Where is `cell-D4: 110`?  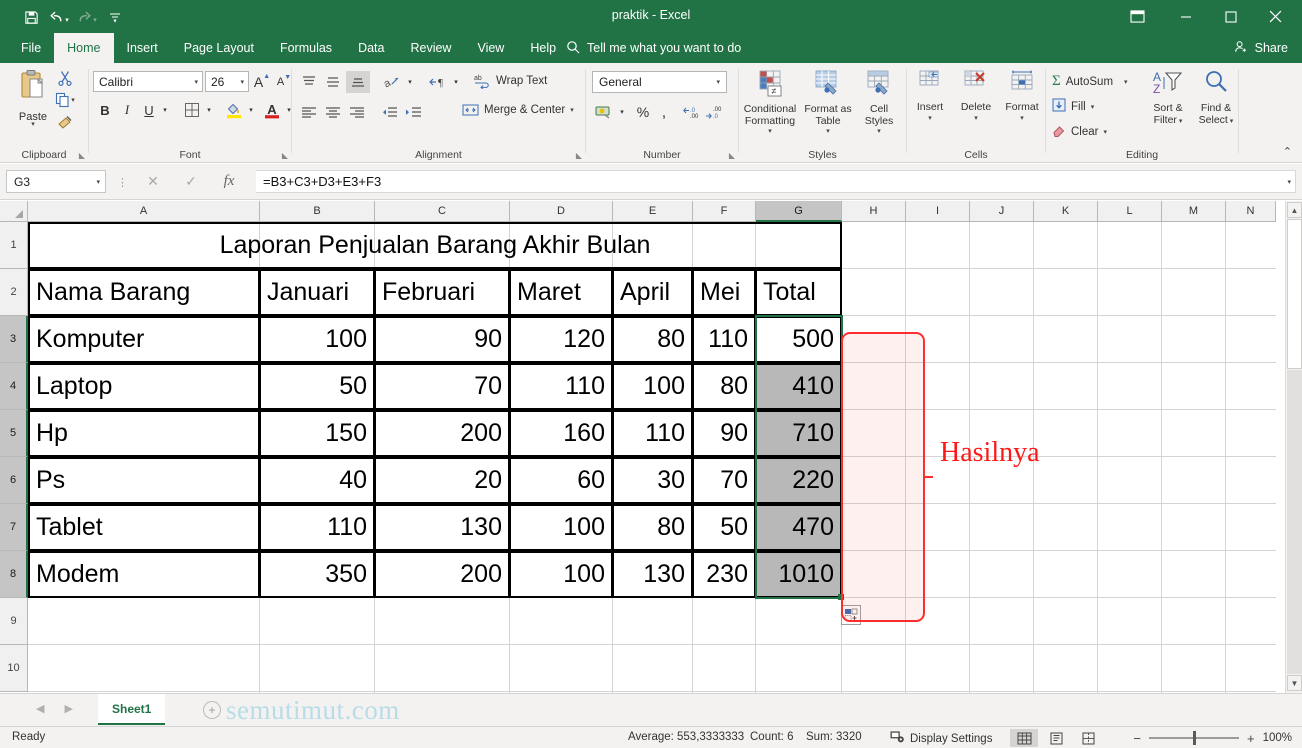
cell-D4: 110 is located at coordinates (561, 386).